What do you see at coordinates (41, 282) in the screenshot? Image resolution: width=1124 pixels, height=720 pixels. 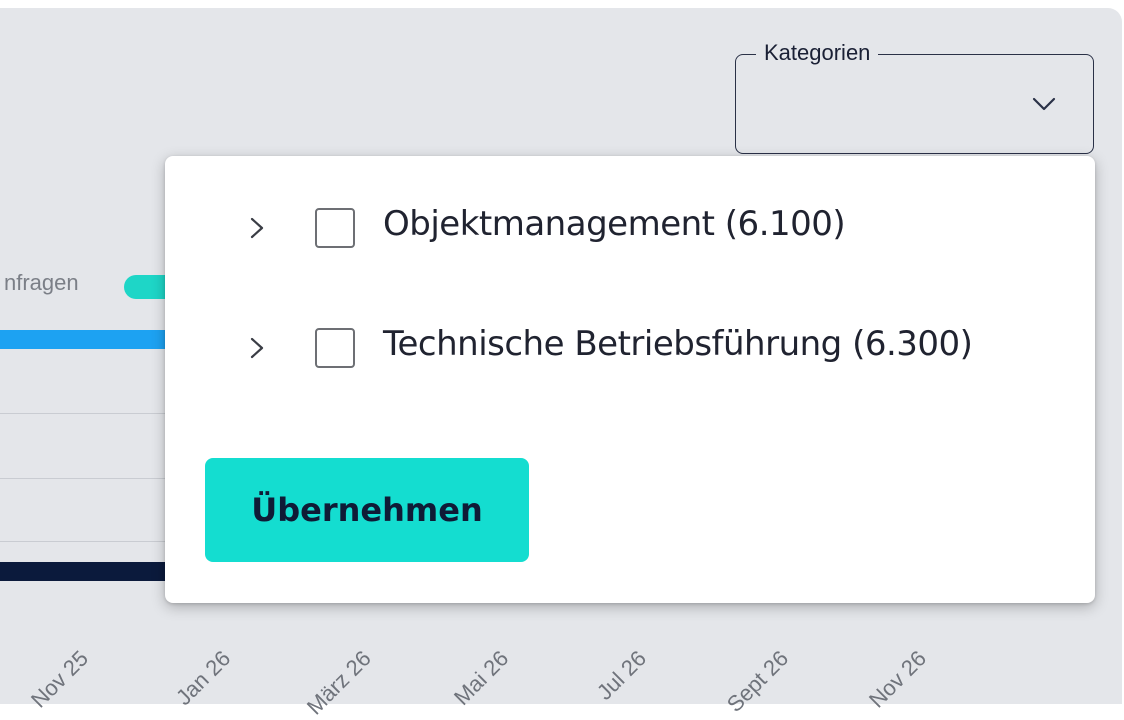 I see `legend-label: nfragen` at bounding box center [41, 282].